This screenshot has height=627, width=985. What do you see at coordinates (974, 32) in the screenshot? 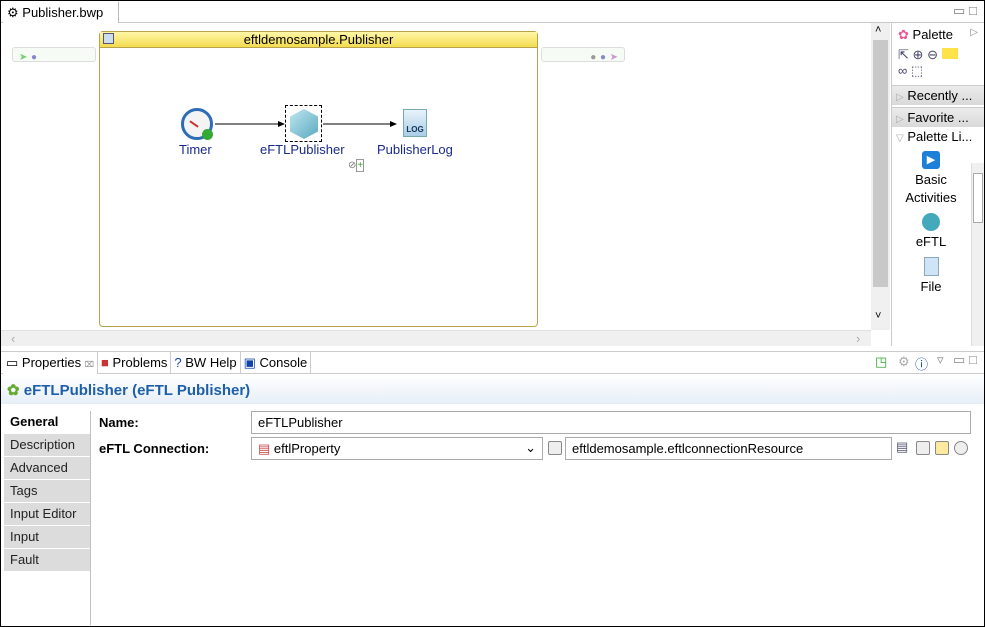
I see `collapse-icon: ▷` at bounding box center [974, 32].